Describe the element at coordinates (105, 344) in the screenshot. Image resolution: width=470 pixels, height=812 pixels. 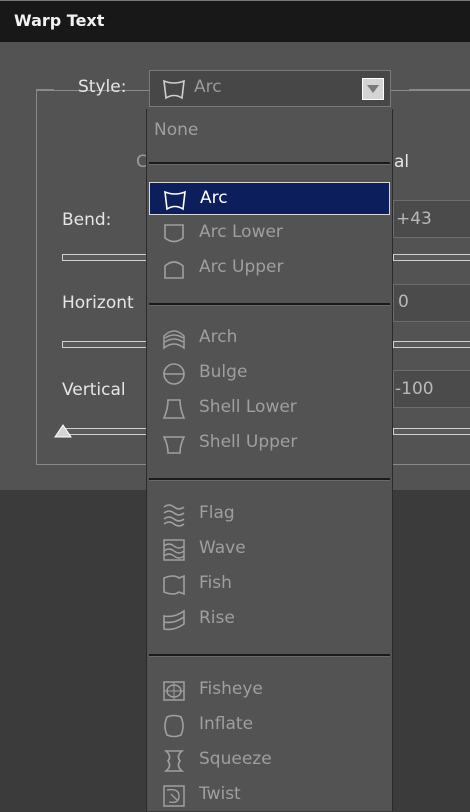
I see `horizontal-slider-track` at that location.